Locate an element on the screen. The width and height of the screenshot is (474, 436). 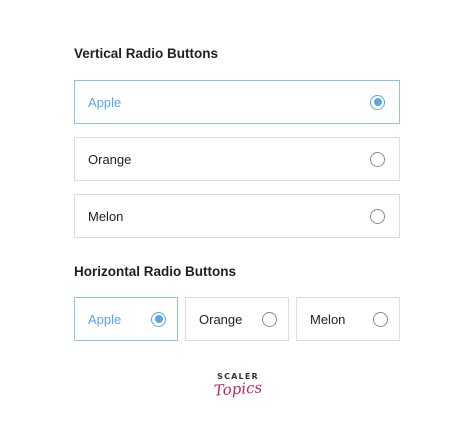
horizontal-option-melon: Melon is located at coordinates (348, 319).